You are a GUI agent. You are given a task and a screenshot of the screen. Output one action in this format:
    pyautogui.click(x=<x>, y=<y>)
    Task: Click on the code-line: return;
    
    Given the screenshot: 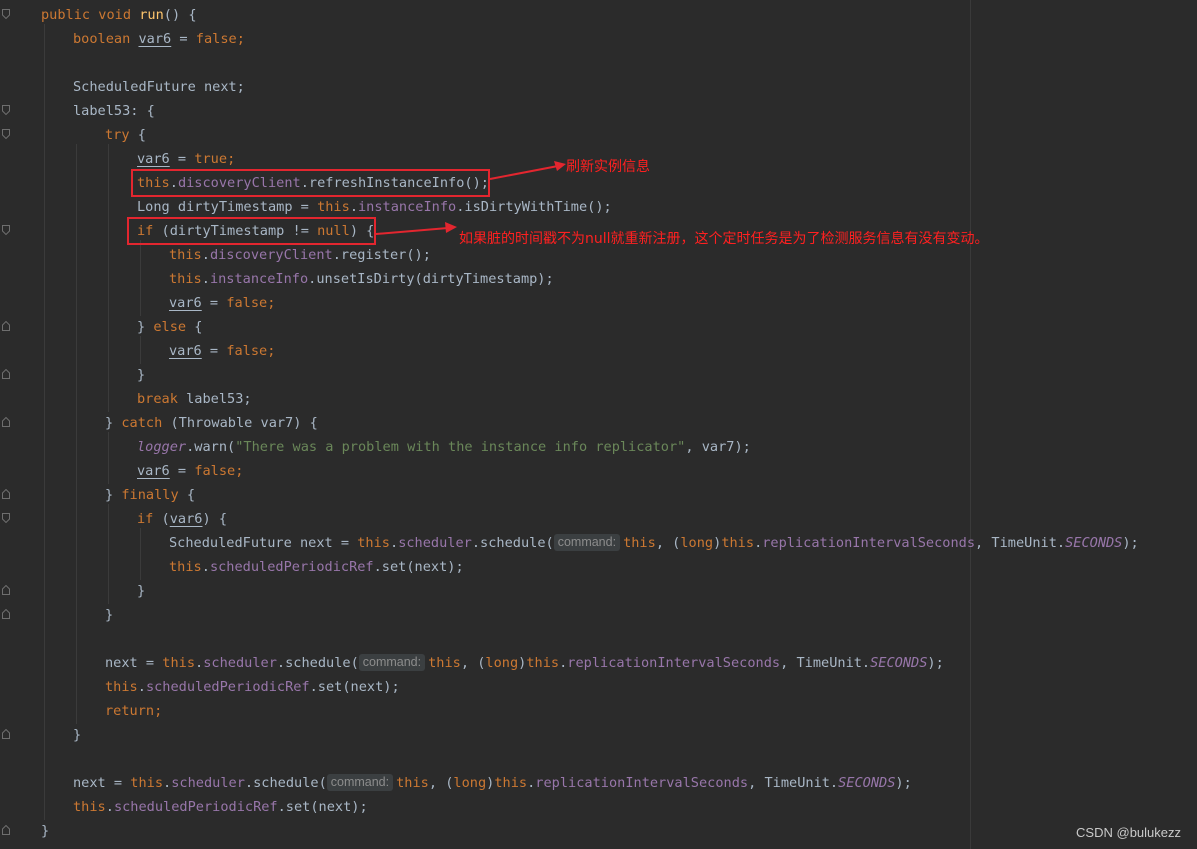 What is the action you would take?
    pyautogui.click(x=133, y=711)
    